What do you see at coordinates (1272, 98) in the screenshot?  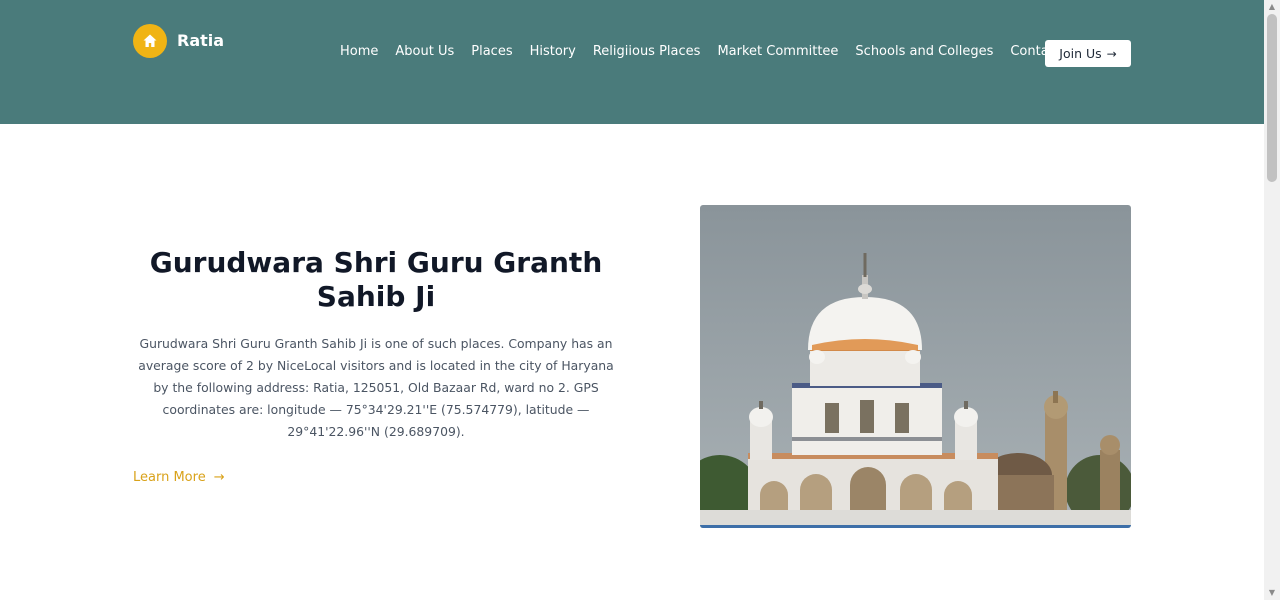 I see `scrollbar-thumb` at bounding box center [1272, 98].